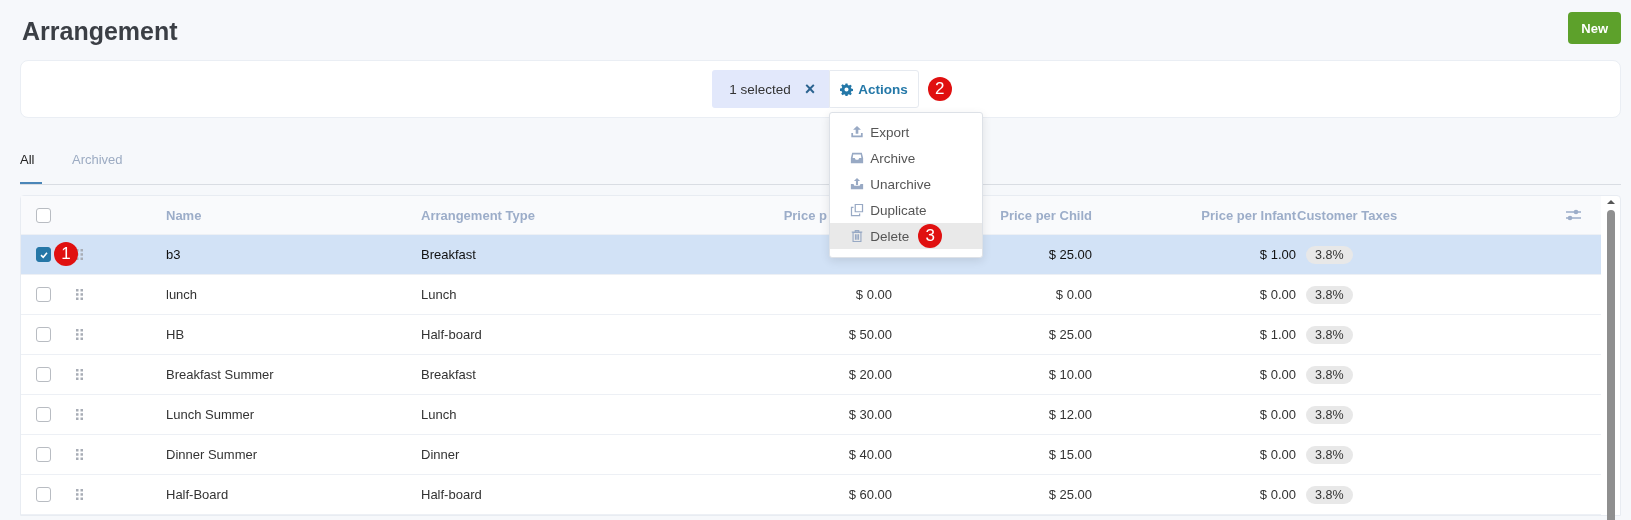 The height and width of the screenshot is (520, 1631). Describe the element at coordinates (66, 254) in the screenshot. I see `step-marker: 1` at that location.